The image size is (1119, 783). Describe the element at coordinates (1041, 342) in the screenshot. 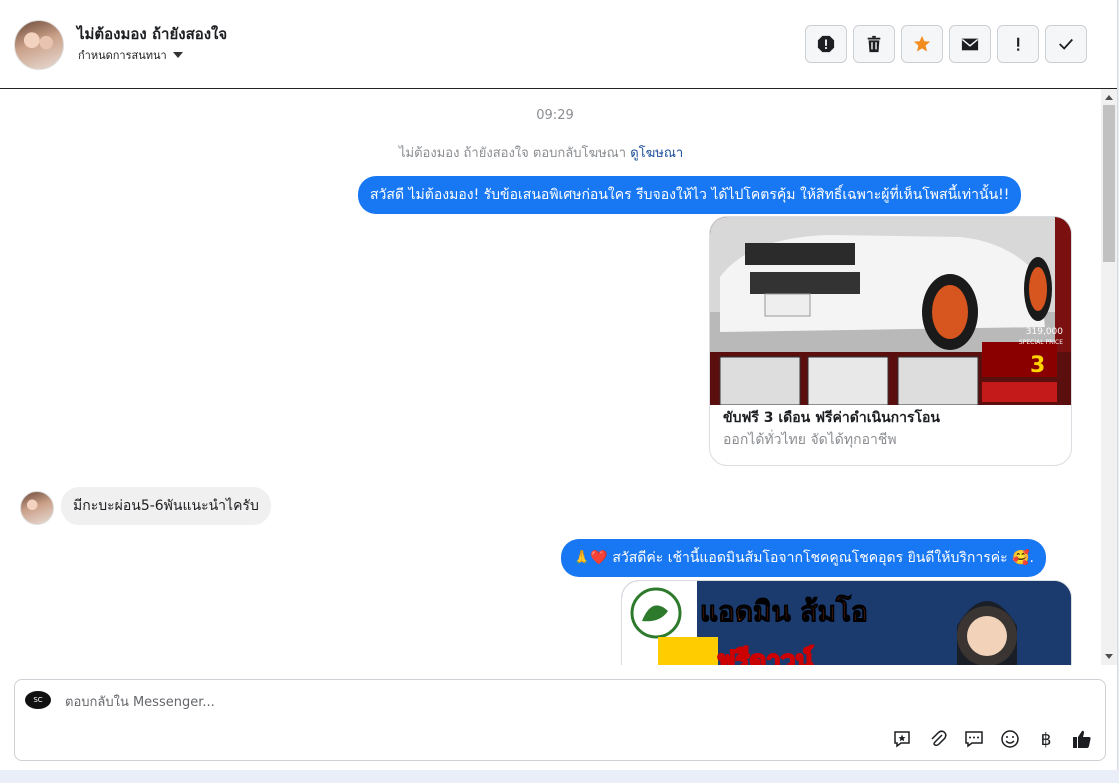

I see `ad-price-label: SPECIAL PRICE` at that location.